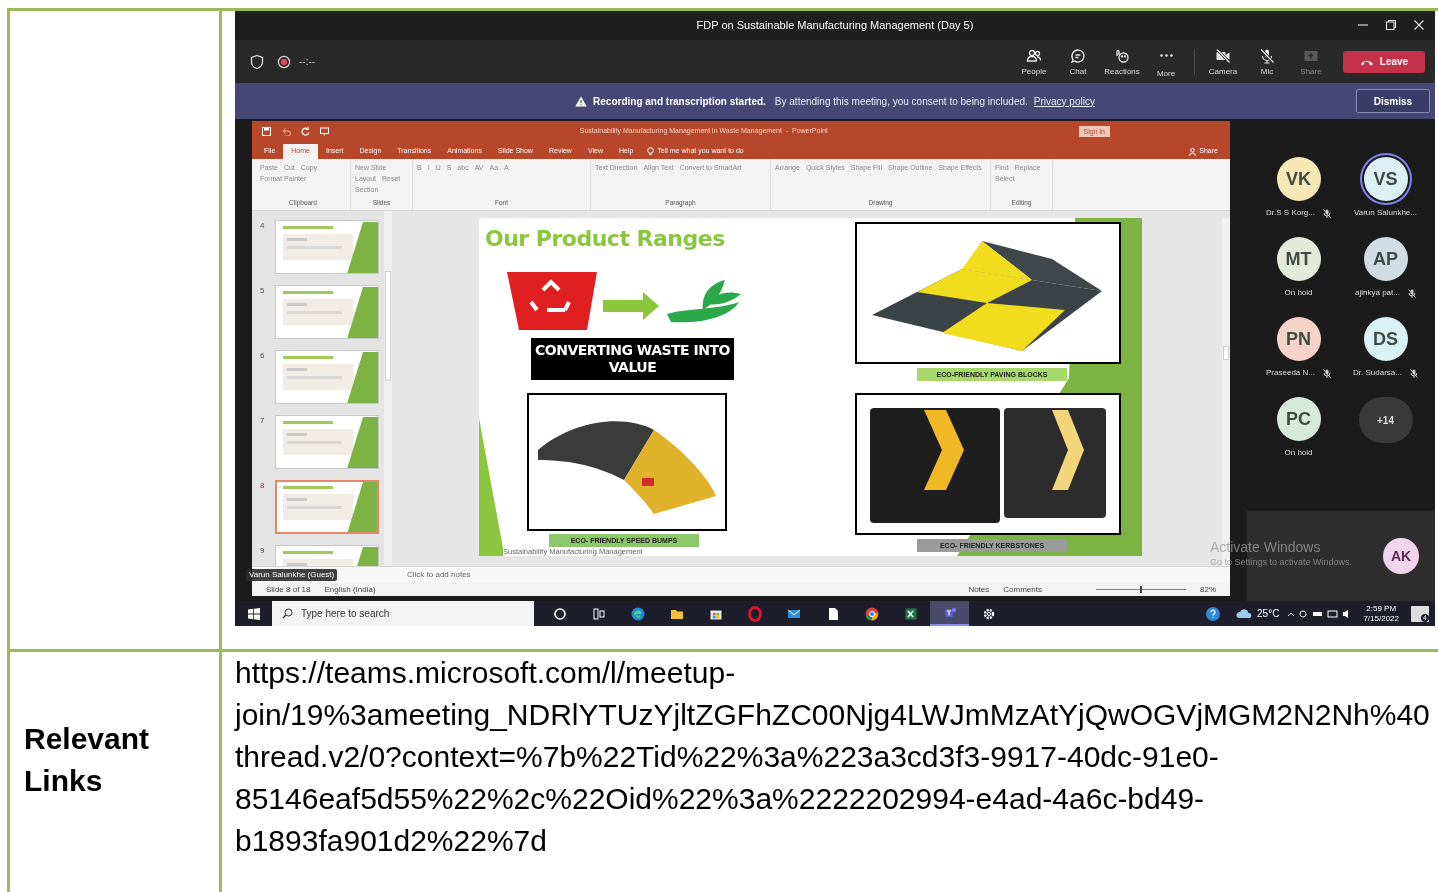 This screenshot has width=1438, height=892. I want to click on people-button: People, so click(1034, 61).